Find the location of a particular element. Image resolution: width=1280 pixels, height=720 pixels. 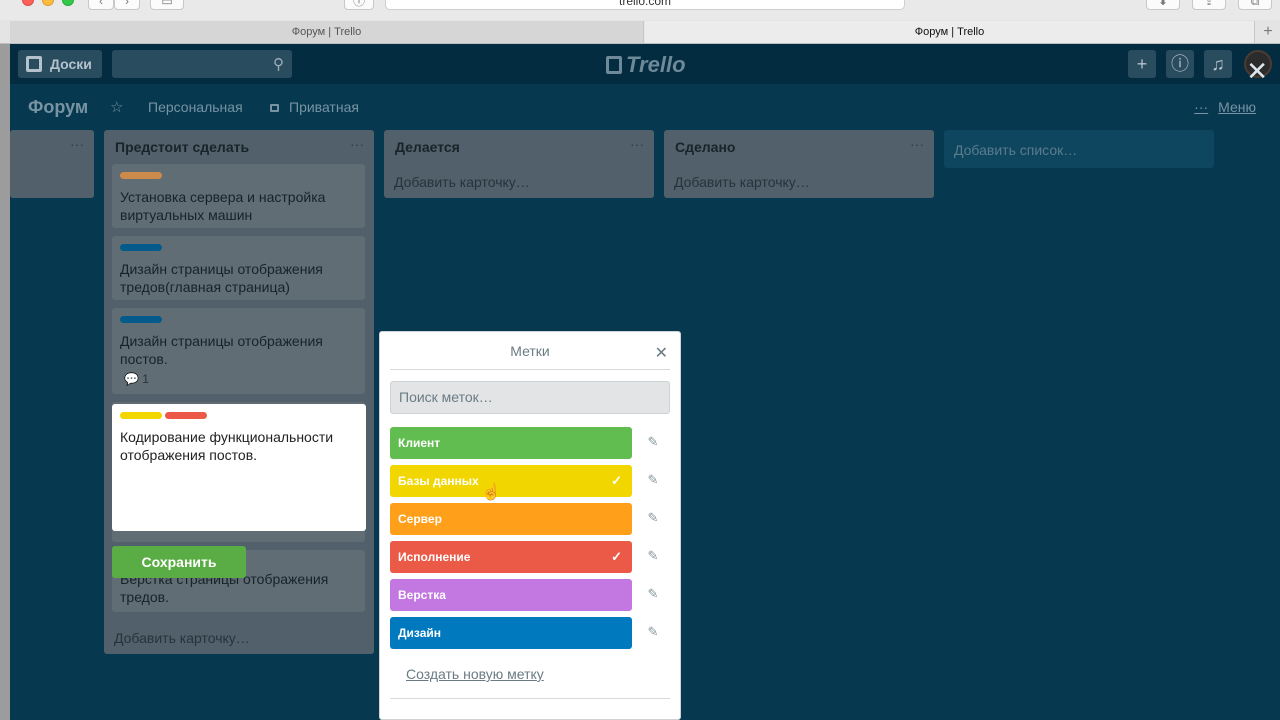

list-partial: ··· is located at coordinates (52, 164).